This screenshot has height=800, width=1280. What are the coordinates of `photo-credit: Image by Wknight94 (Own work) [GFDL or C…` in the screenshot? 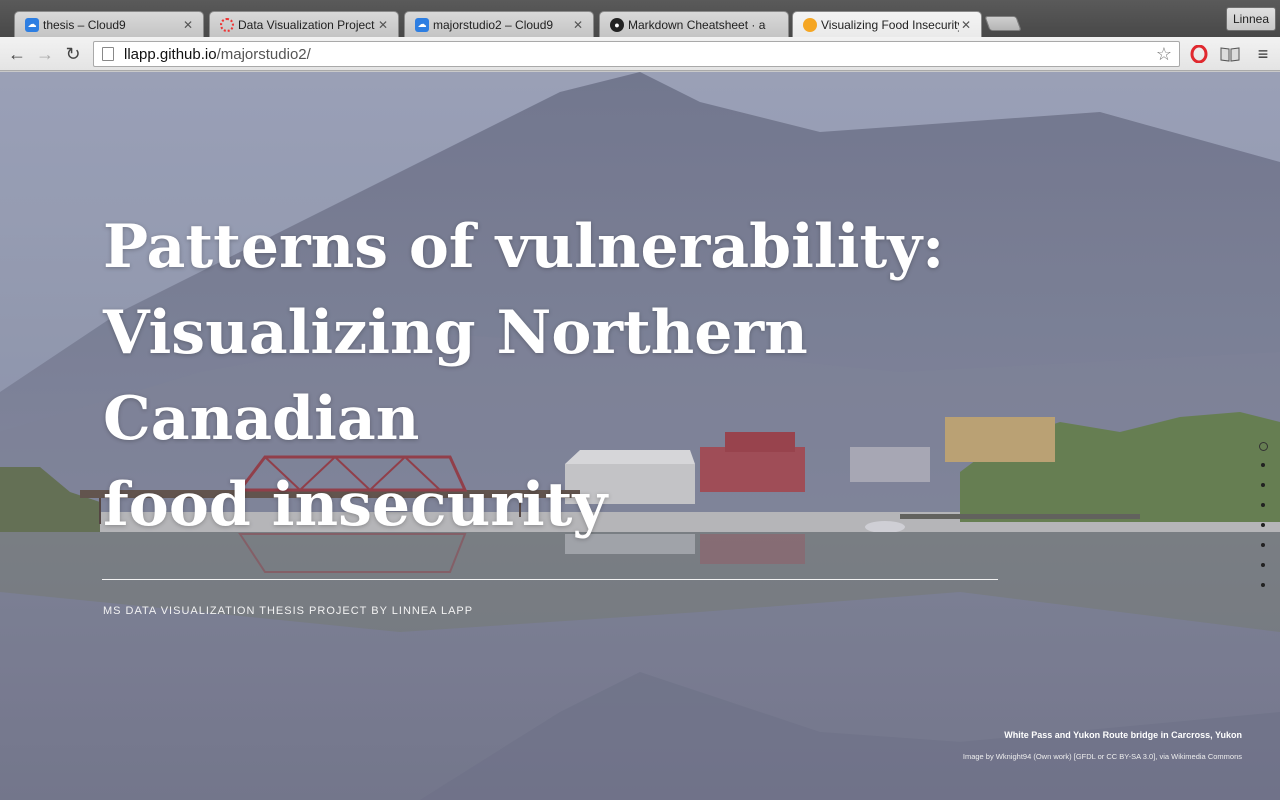 It's located at (1102, 756).